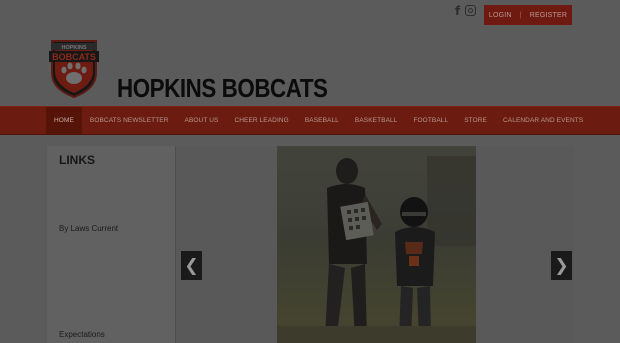  Describe the element at coordinates (77, 160) in the screenshot. I see `links-title: LINKS` at that location.